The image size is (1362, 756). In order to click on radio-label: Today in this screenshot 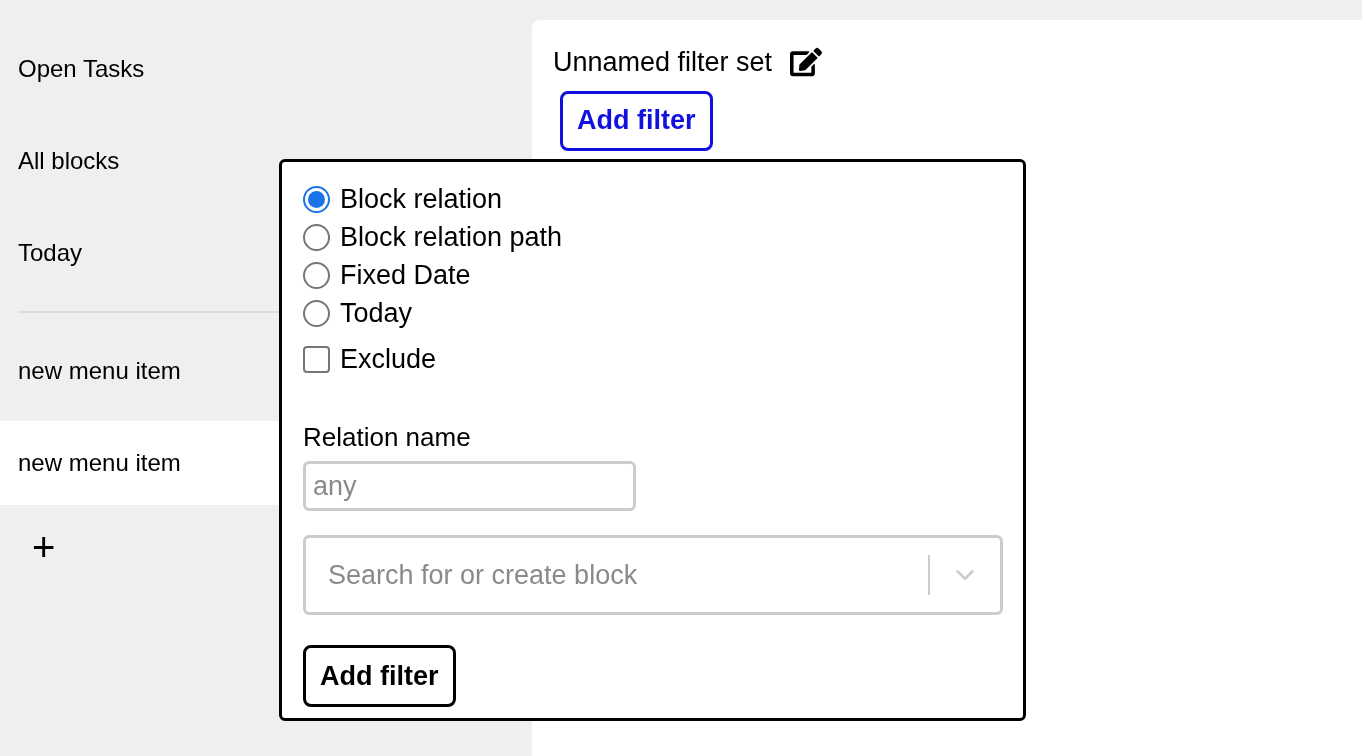, I will do `click(376, 313)`.